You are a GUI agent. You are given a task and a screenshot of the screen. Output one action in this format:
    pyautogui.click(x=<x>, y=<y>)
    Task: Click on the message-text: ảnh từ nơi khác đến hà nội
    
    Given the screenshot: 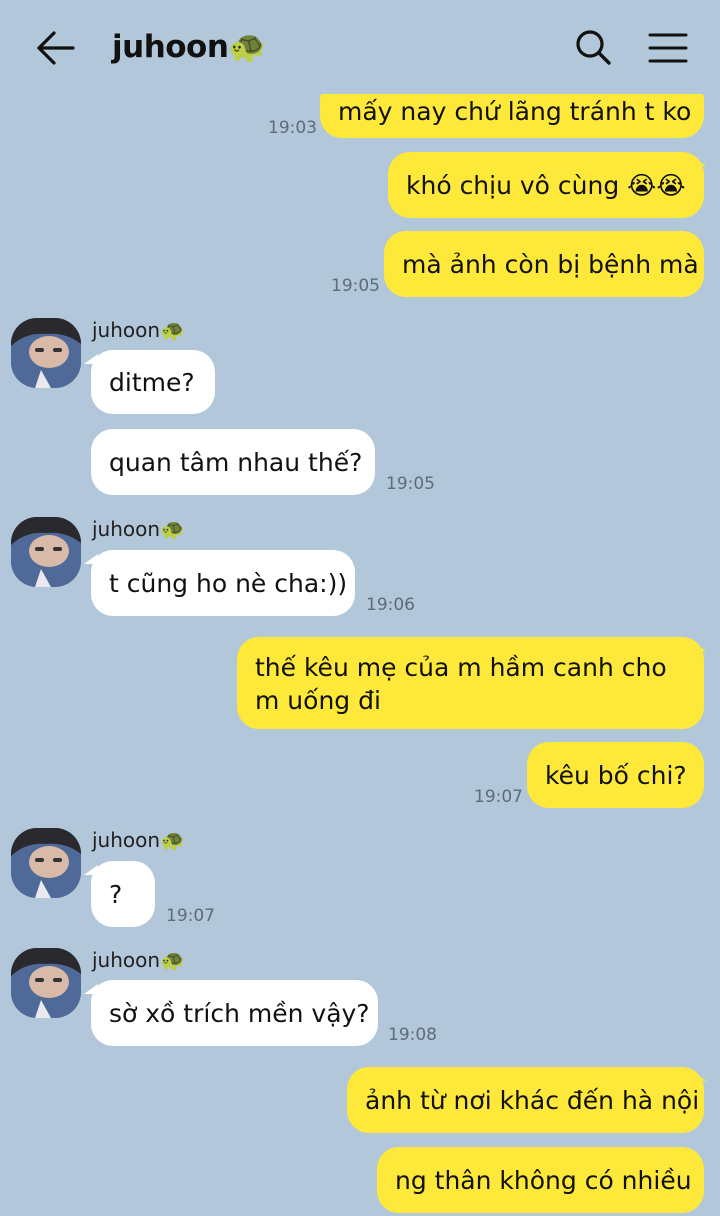 What is the action you would take?
    pyautogui.click(x=532, y=1100)
    